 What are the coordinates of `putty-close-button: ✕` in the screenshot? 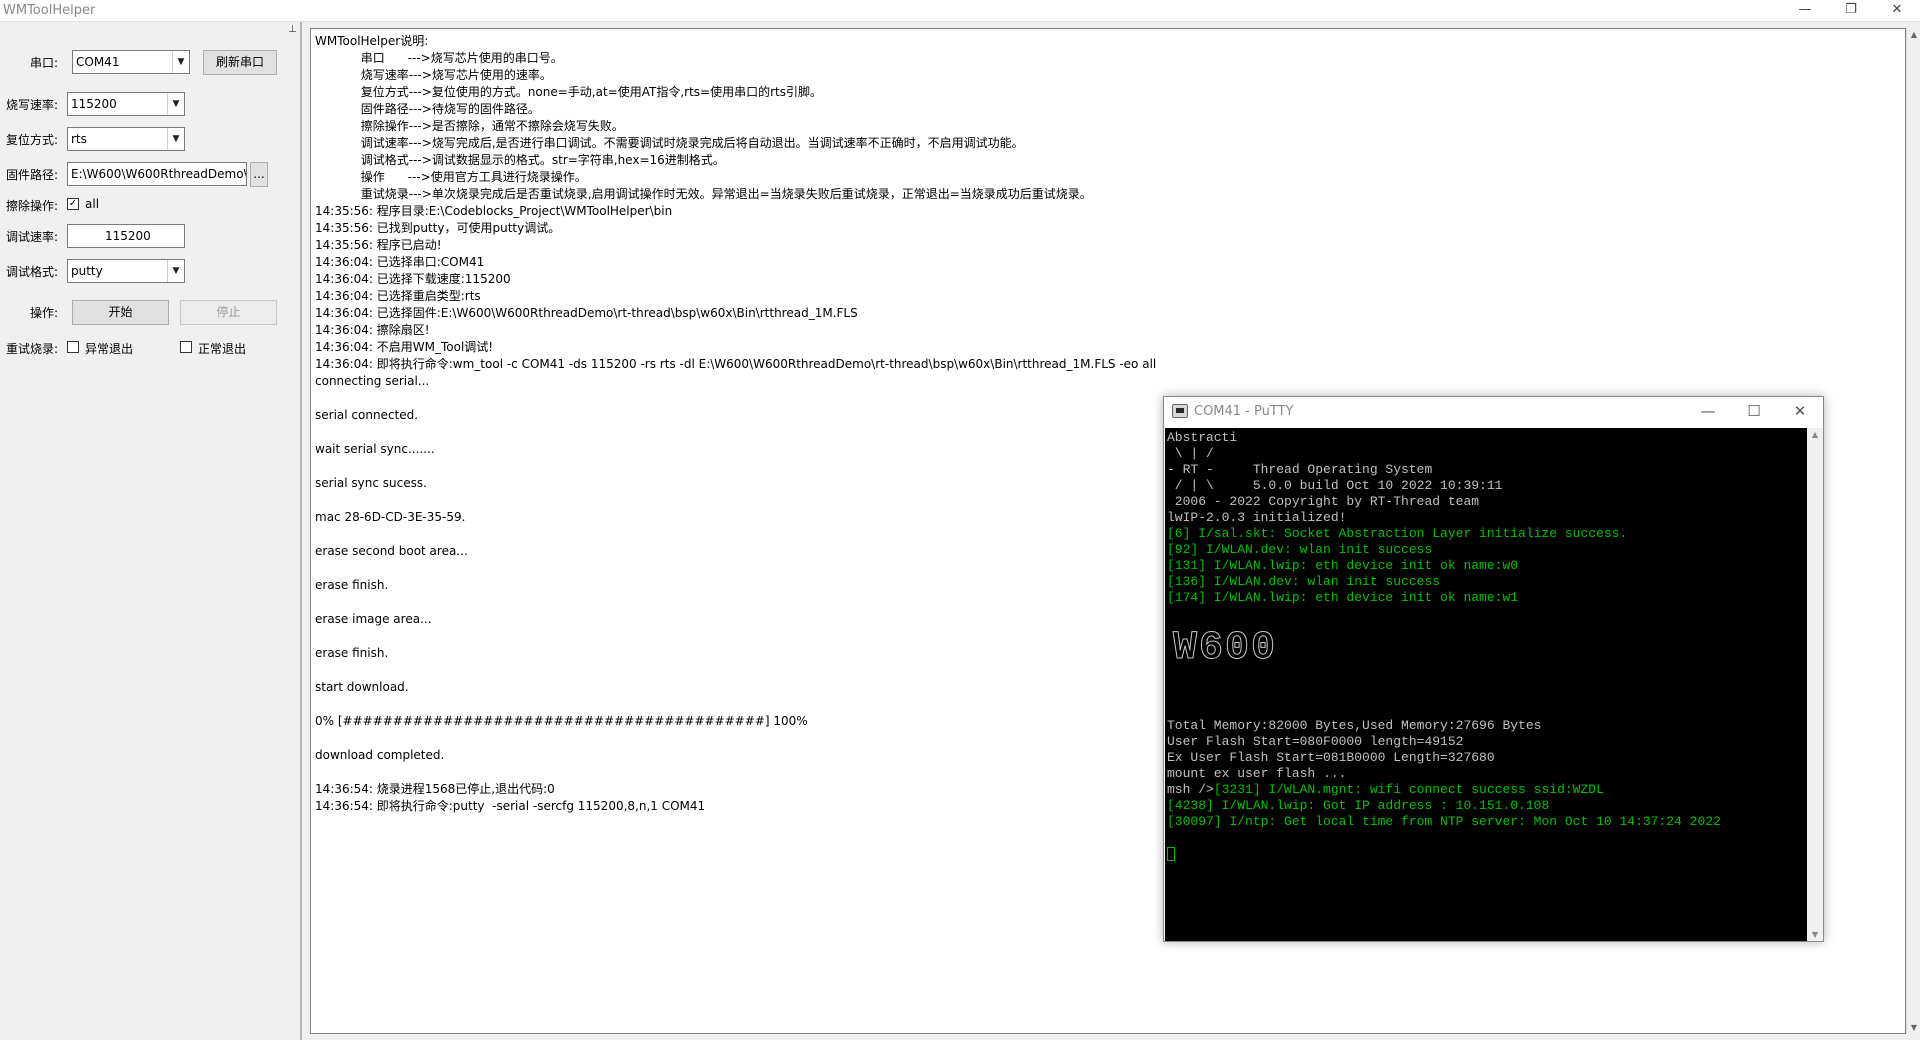 It's located at (1800, 412).